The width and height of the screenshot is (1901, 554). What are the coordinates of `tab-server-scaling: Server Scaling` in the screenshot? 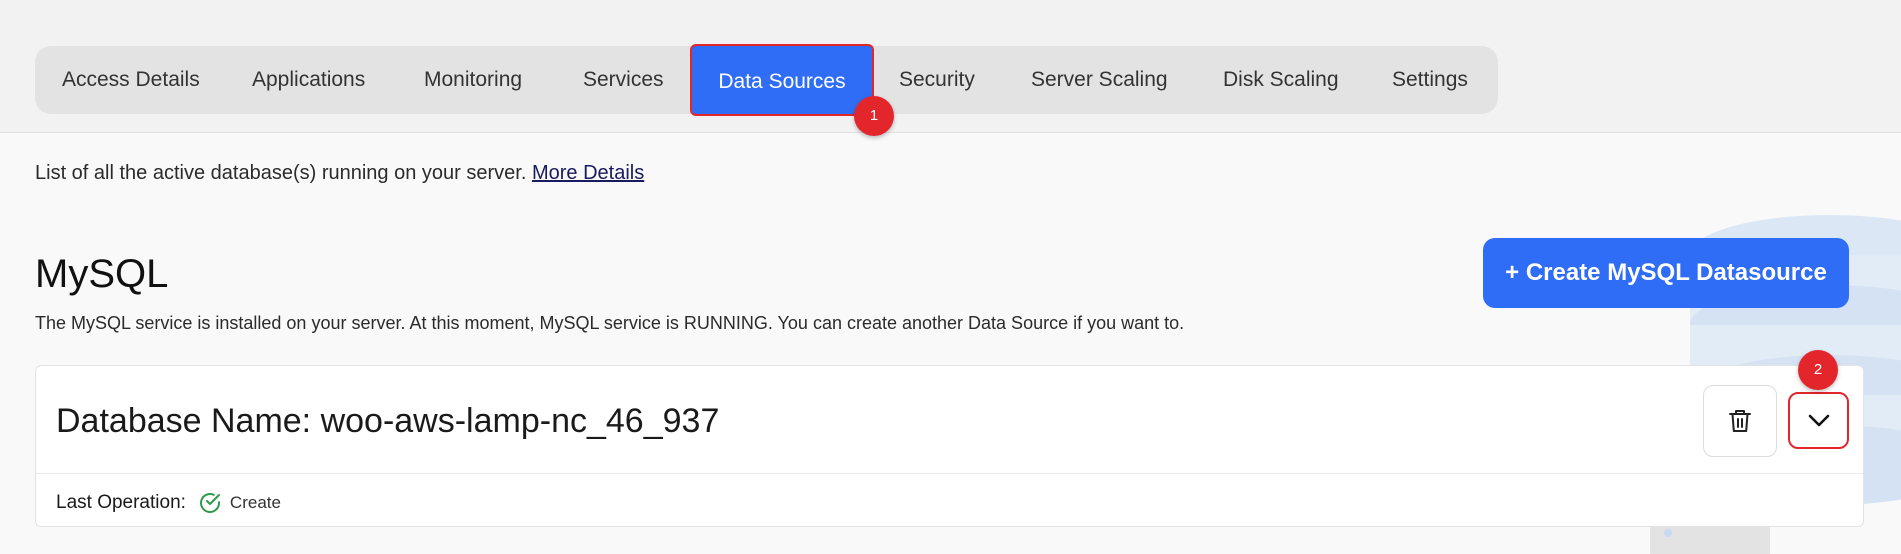 It's located at (1099, 80).